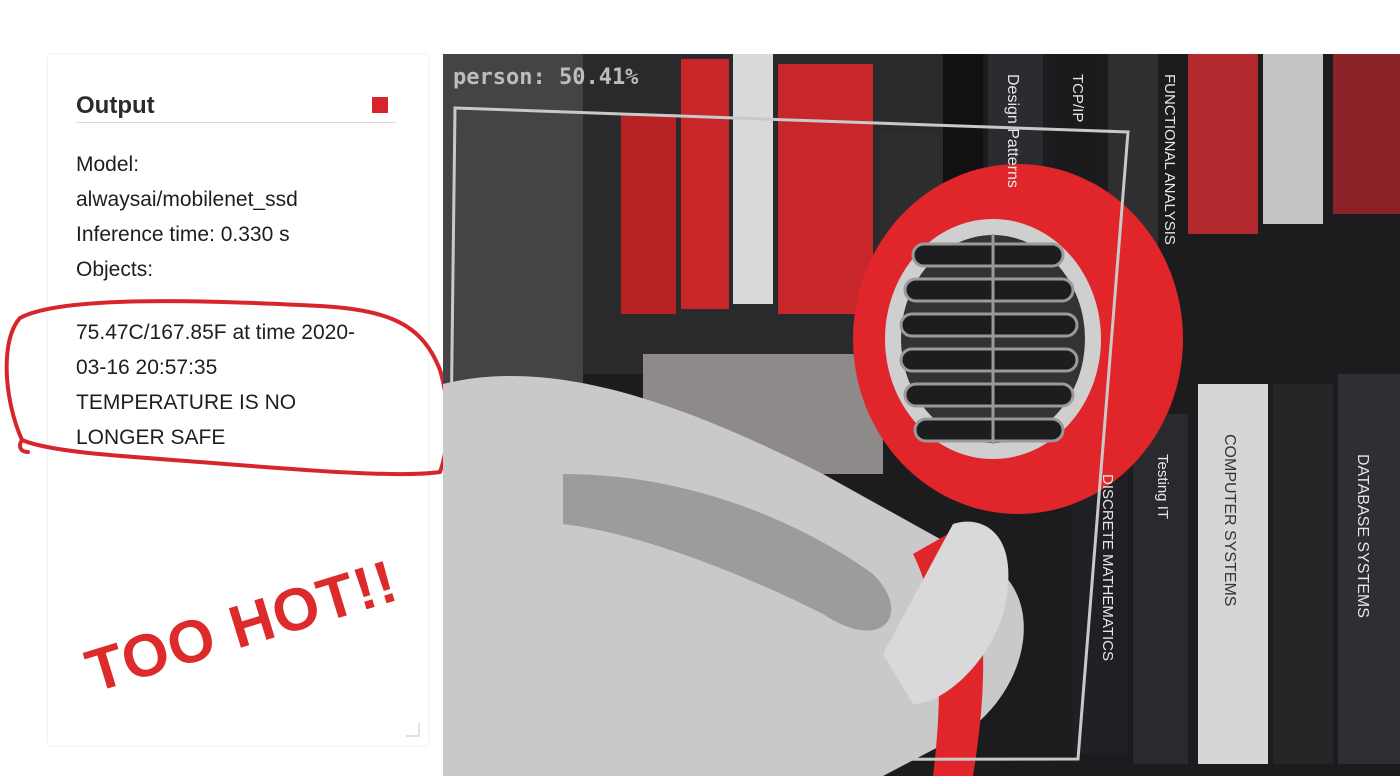 This screenshot has width=1400, height=776. I want to click on panel-title: Output, so click(115, 105).